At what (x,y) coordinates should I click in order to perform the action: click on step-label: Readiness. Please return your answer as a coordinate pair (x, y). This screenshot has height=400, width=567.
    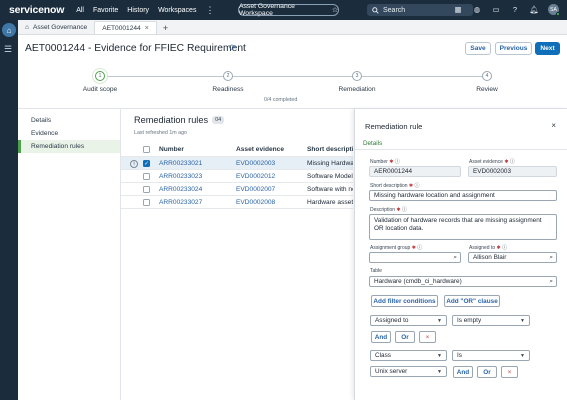
    Looking at the image, I should click on (228, 89).